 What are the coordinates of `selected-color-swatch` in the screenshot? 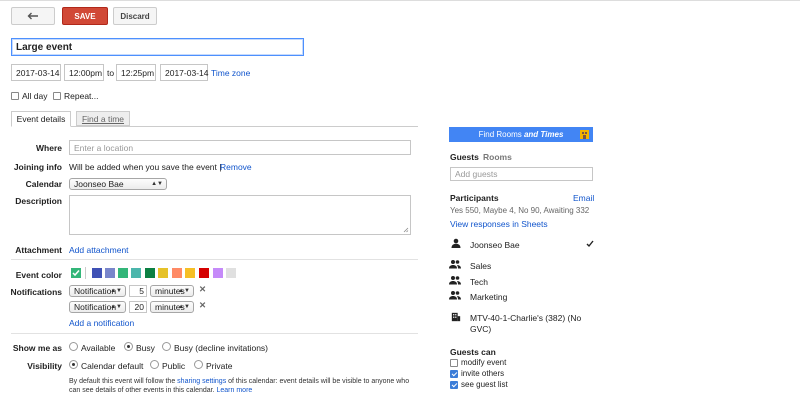 It's located at (76, 273).